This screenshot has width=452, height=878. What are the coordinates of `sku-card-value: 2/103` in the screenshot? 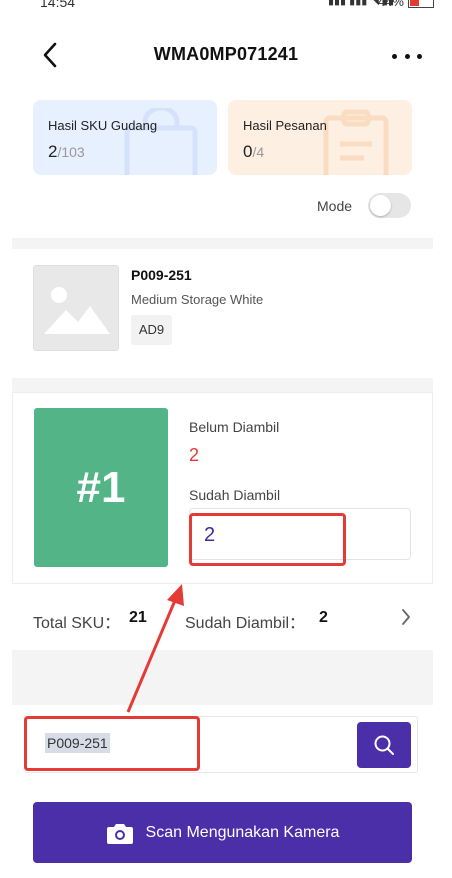 It's located at (66, 152).